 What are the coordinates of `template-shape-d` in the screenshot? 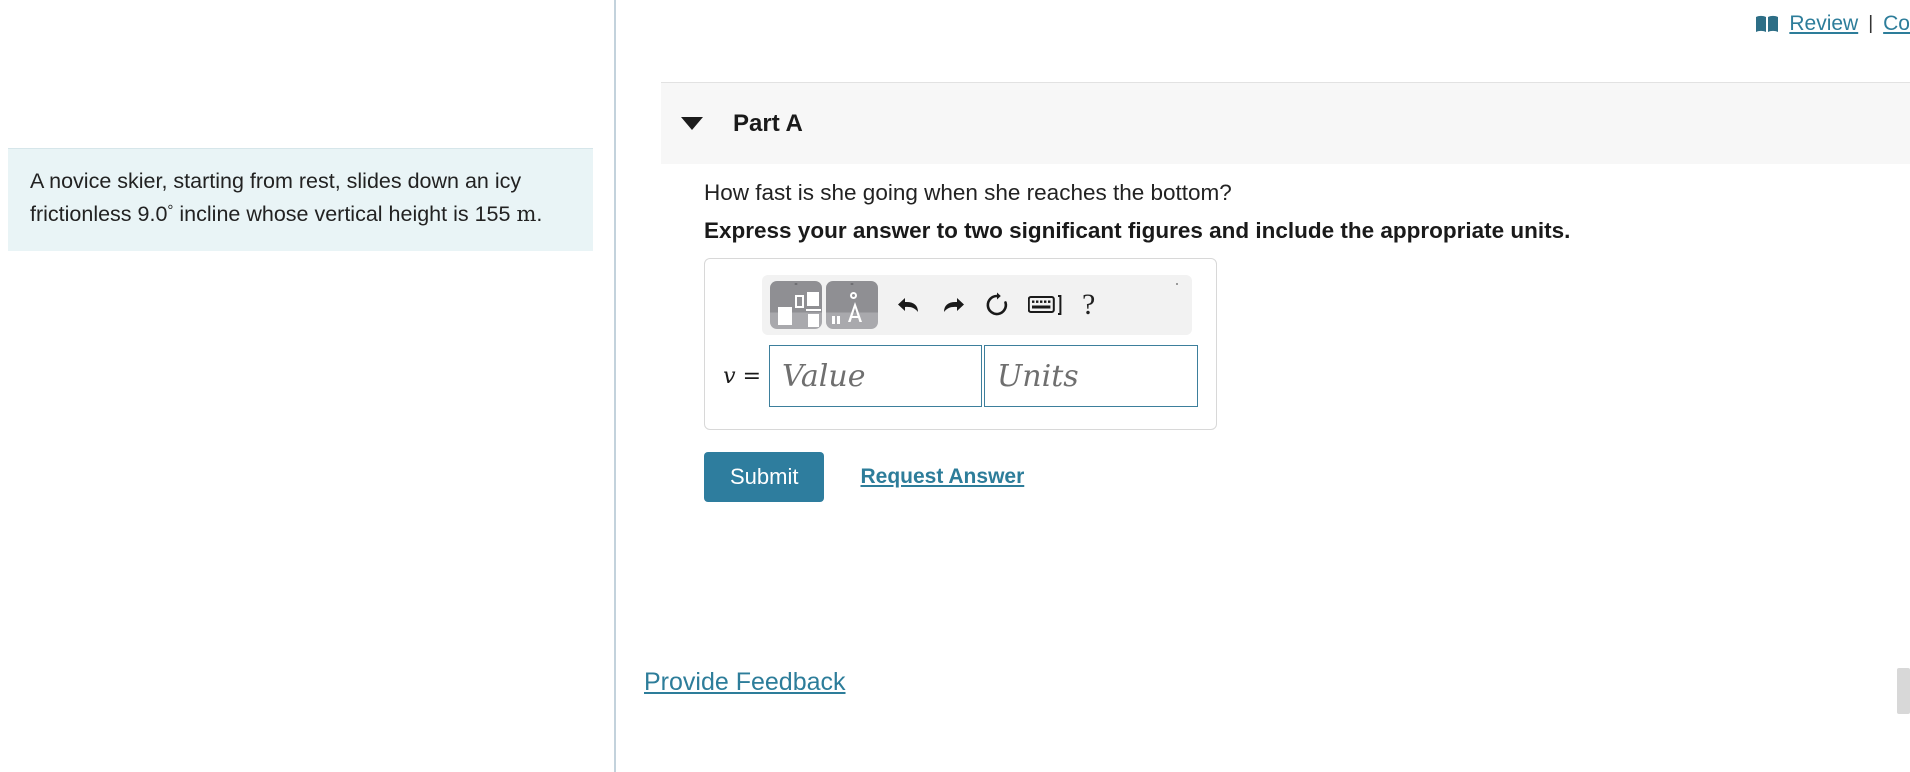 It's located at (813, 310).